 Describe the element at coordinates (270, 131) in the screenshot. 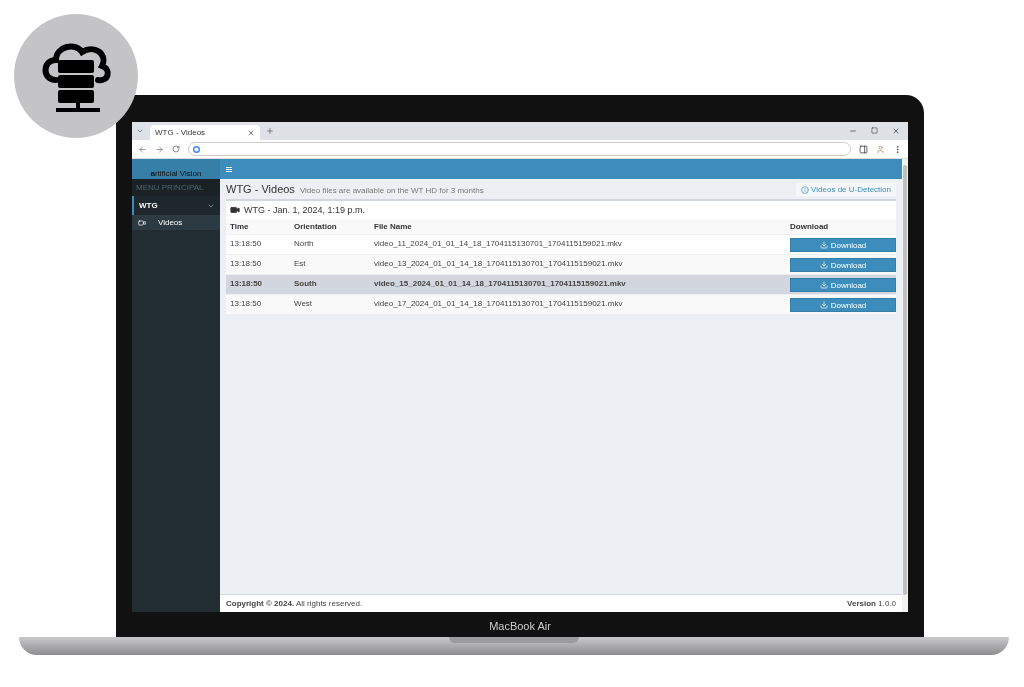

I see `new-tab-icon` at that location.